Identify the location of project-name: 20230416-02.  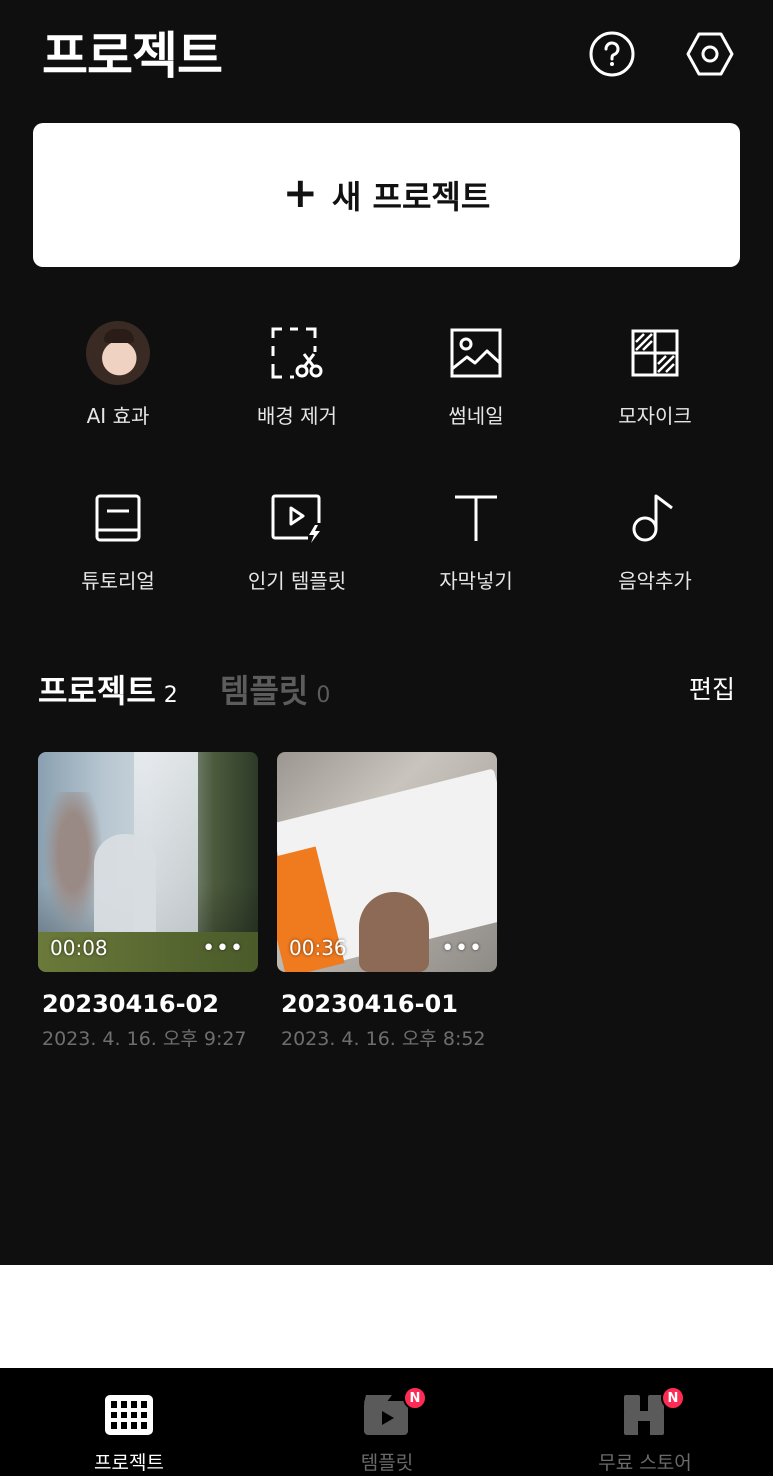
(130, 1004).